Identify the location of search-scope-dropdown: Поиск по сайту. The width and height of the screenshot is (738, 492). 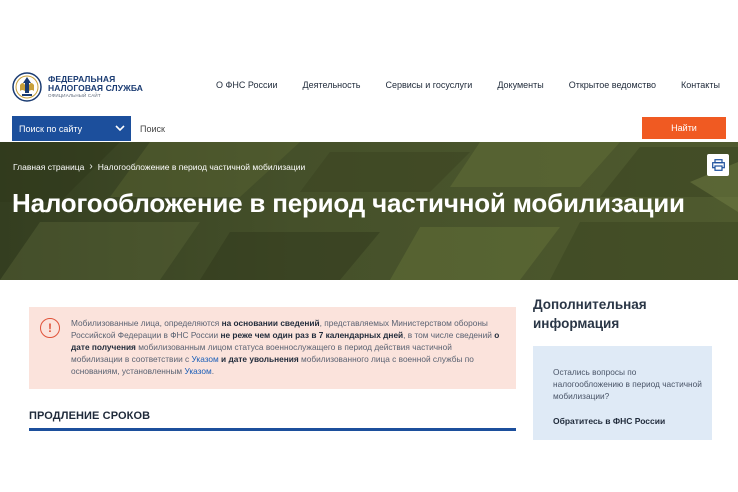
(71, 128).